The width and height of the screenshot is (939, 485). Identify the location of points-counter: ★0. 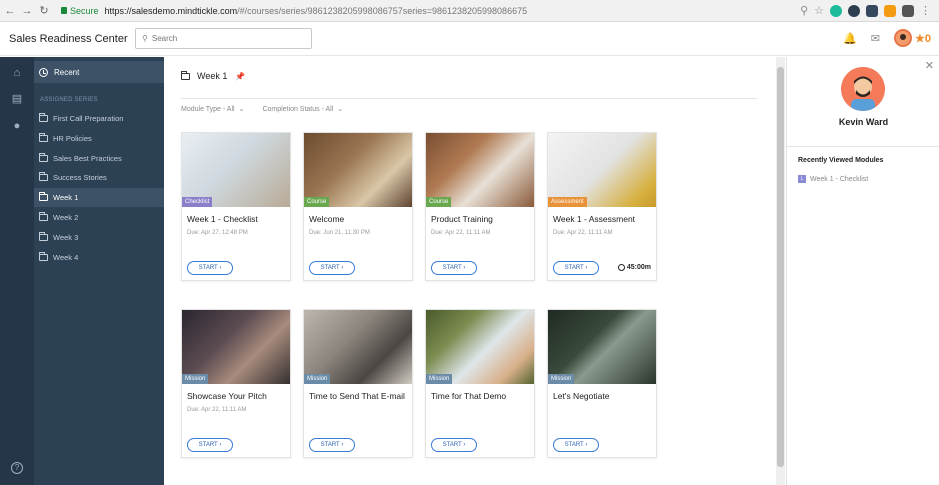
(923, 38).